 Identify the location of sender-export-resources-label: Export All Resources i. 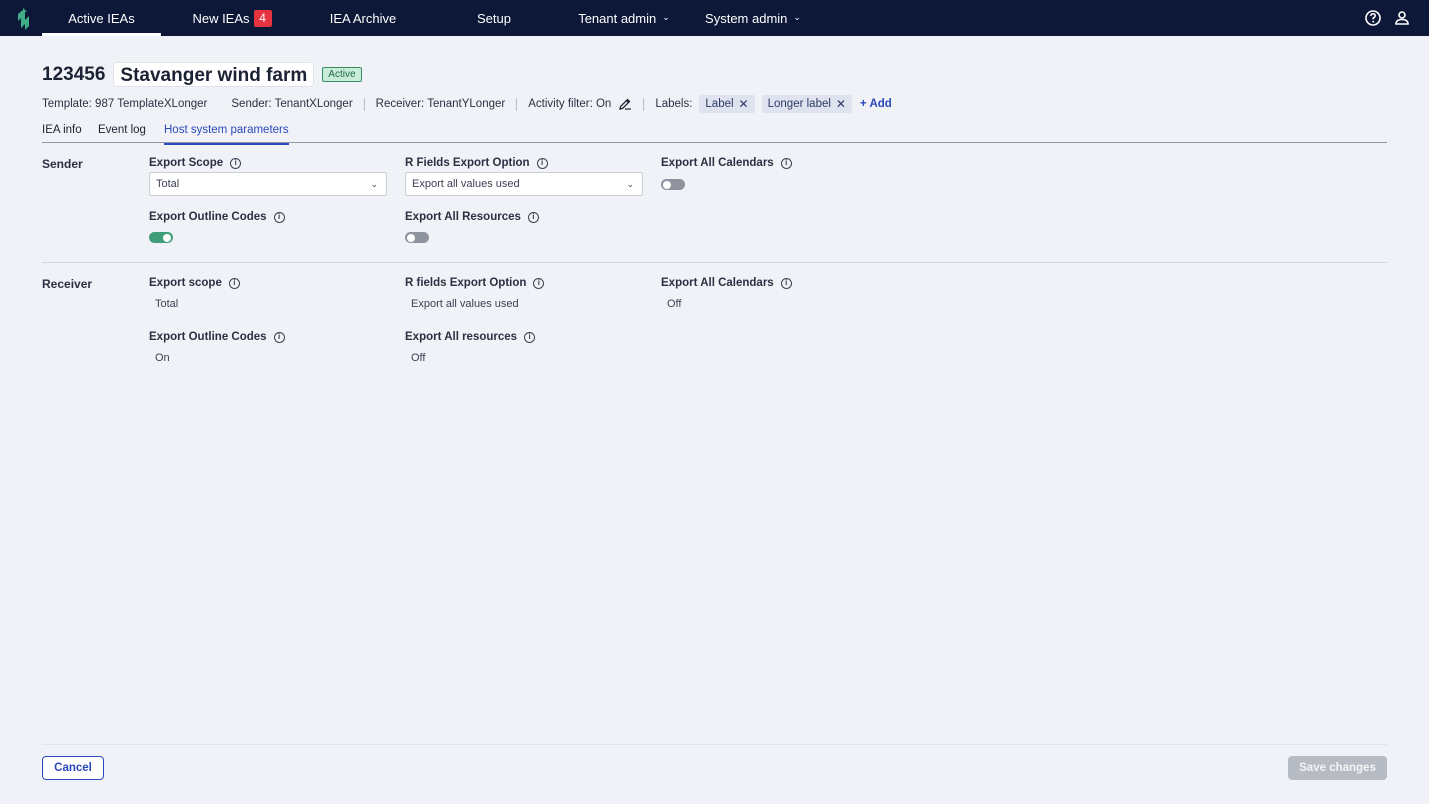
(472, 217).